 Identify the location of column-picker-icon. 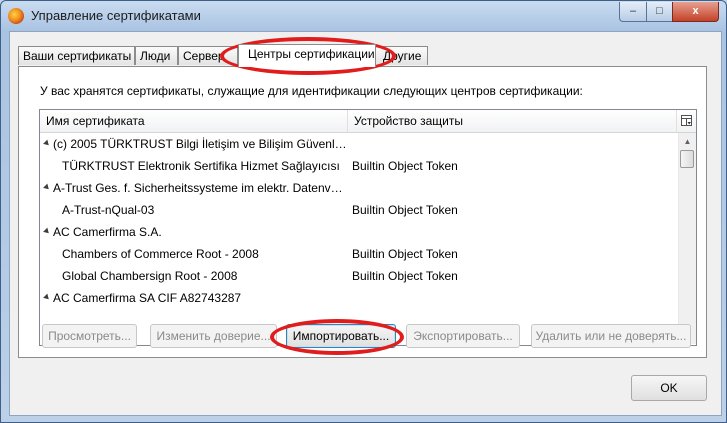
(686, 120).